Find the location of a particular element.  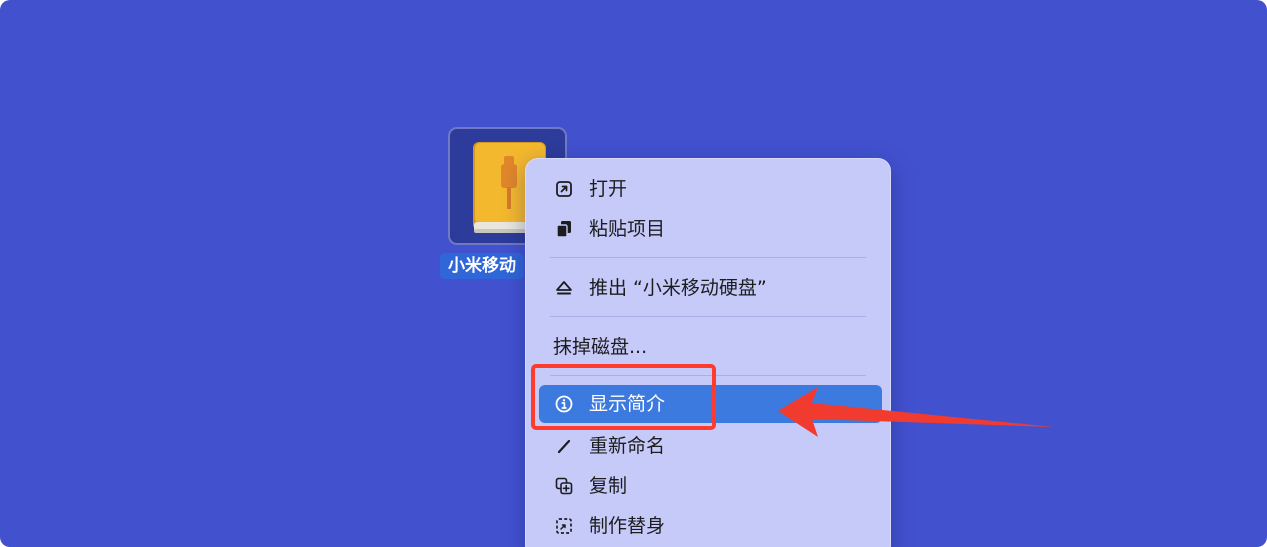

menu-item-label: 推出 “小米移动硬盘” is located at coordinates (678, 288).